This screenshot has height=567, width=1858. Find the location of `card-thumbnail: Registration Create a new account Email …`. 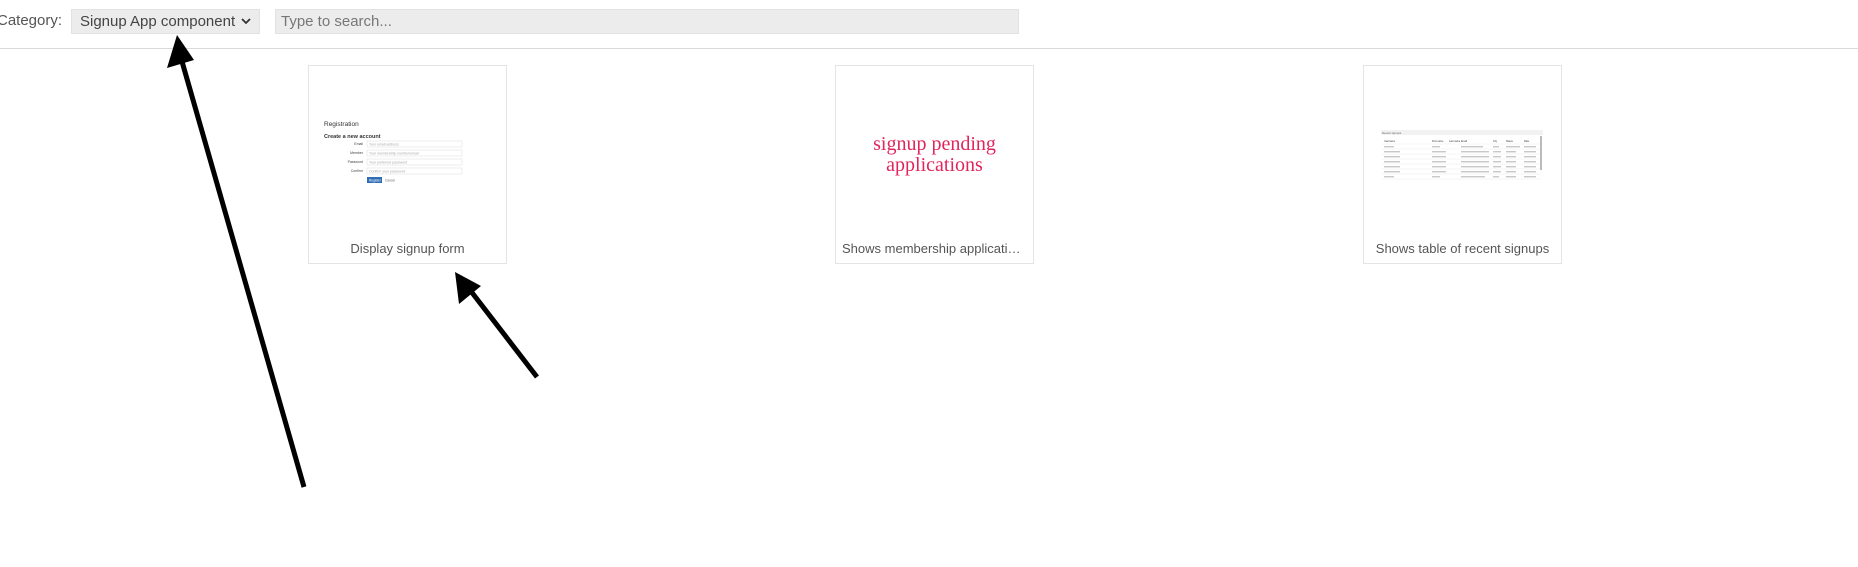

card-thumbnail: Registration Create a new account Email … is located at coordinates (407, 151).